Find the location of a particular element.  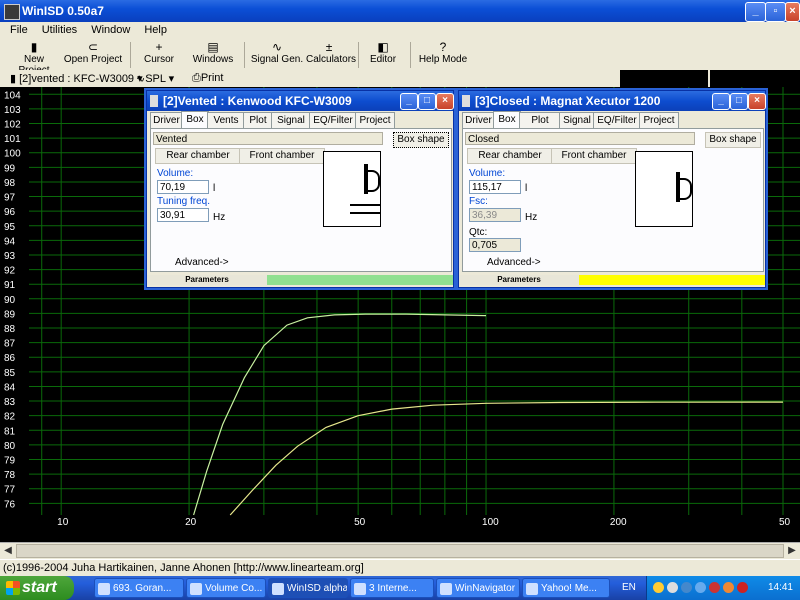

menu-help: Help is located at coordinates (155, 30).